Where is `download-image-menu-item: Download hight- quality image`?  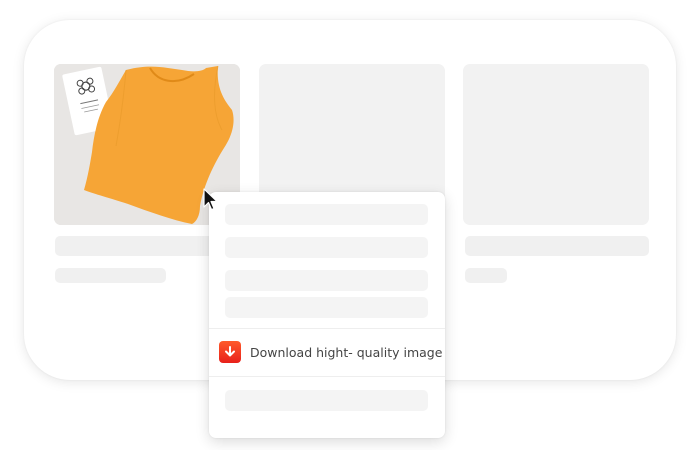 download-image-menu-item: Download hight- quality image is located at coordinates (330, 352).